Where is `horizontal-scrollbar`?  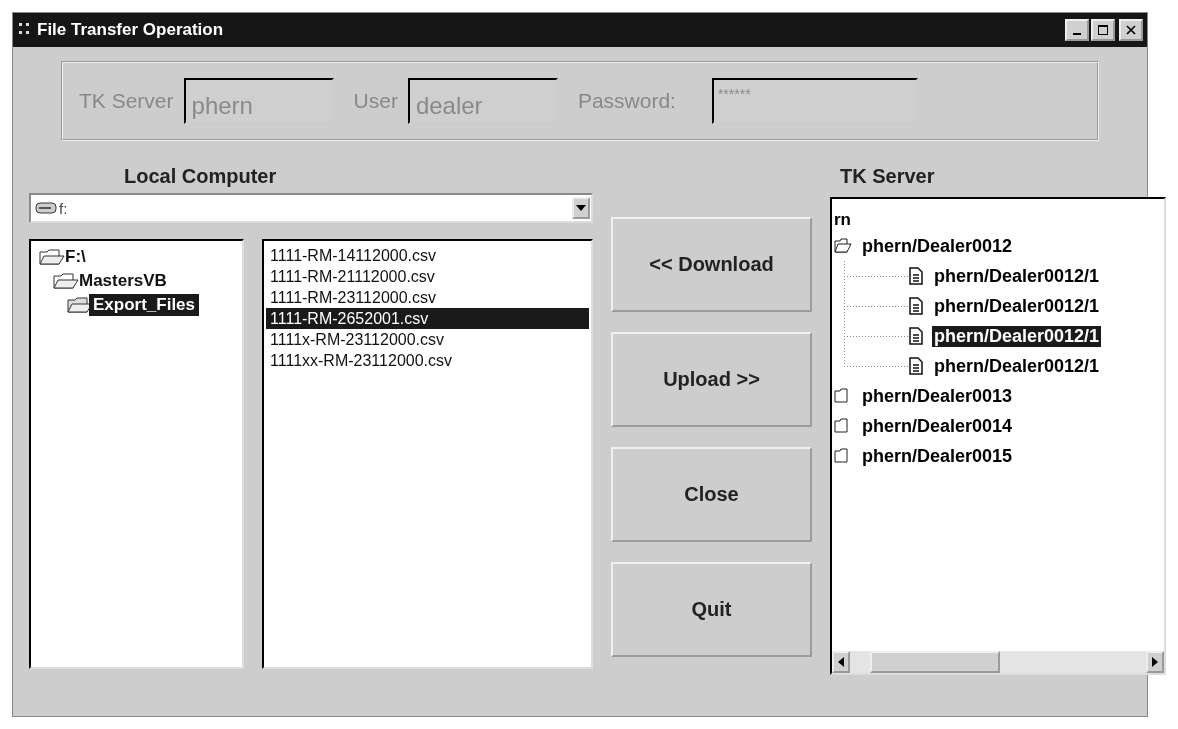 horizontal-scrollbar is located at coordinates (998, 662).